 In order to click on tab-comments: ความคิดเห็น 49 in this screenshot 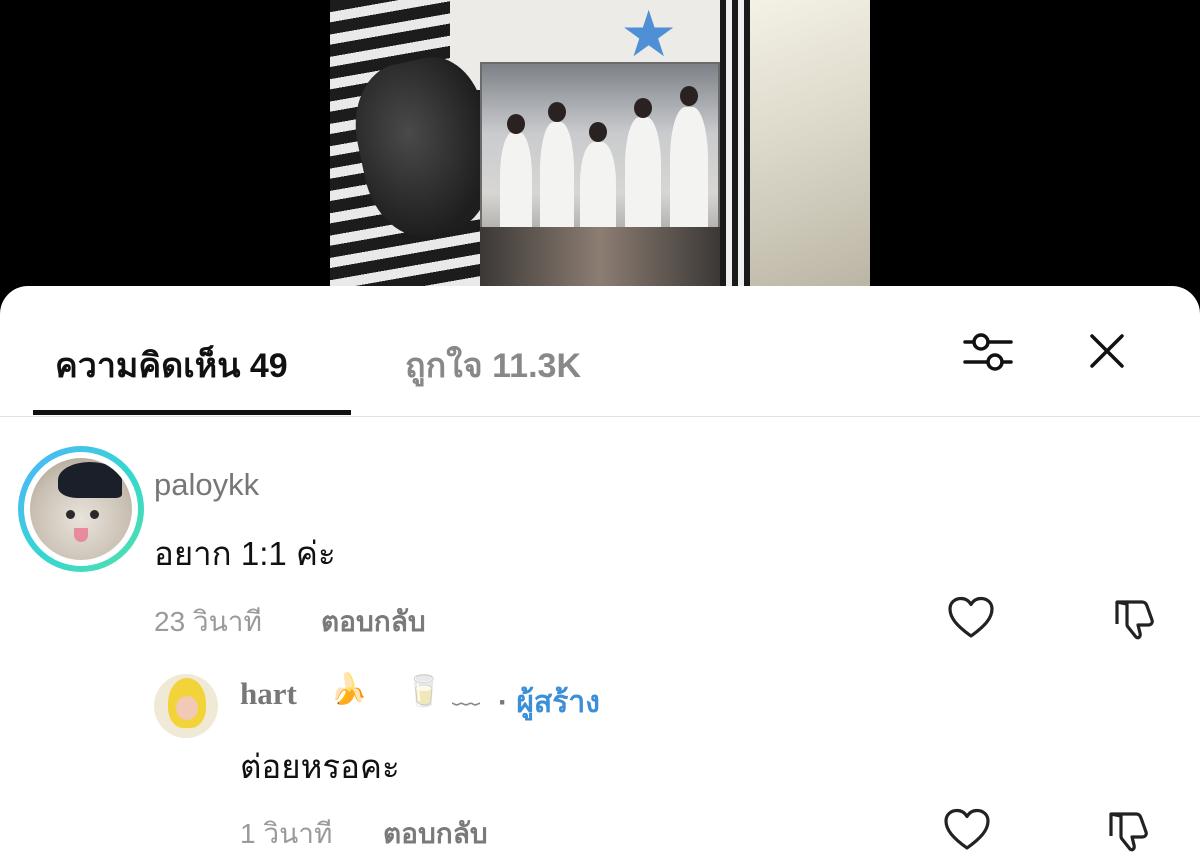, I will do `click(171, 365)`.